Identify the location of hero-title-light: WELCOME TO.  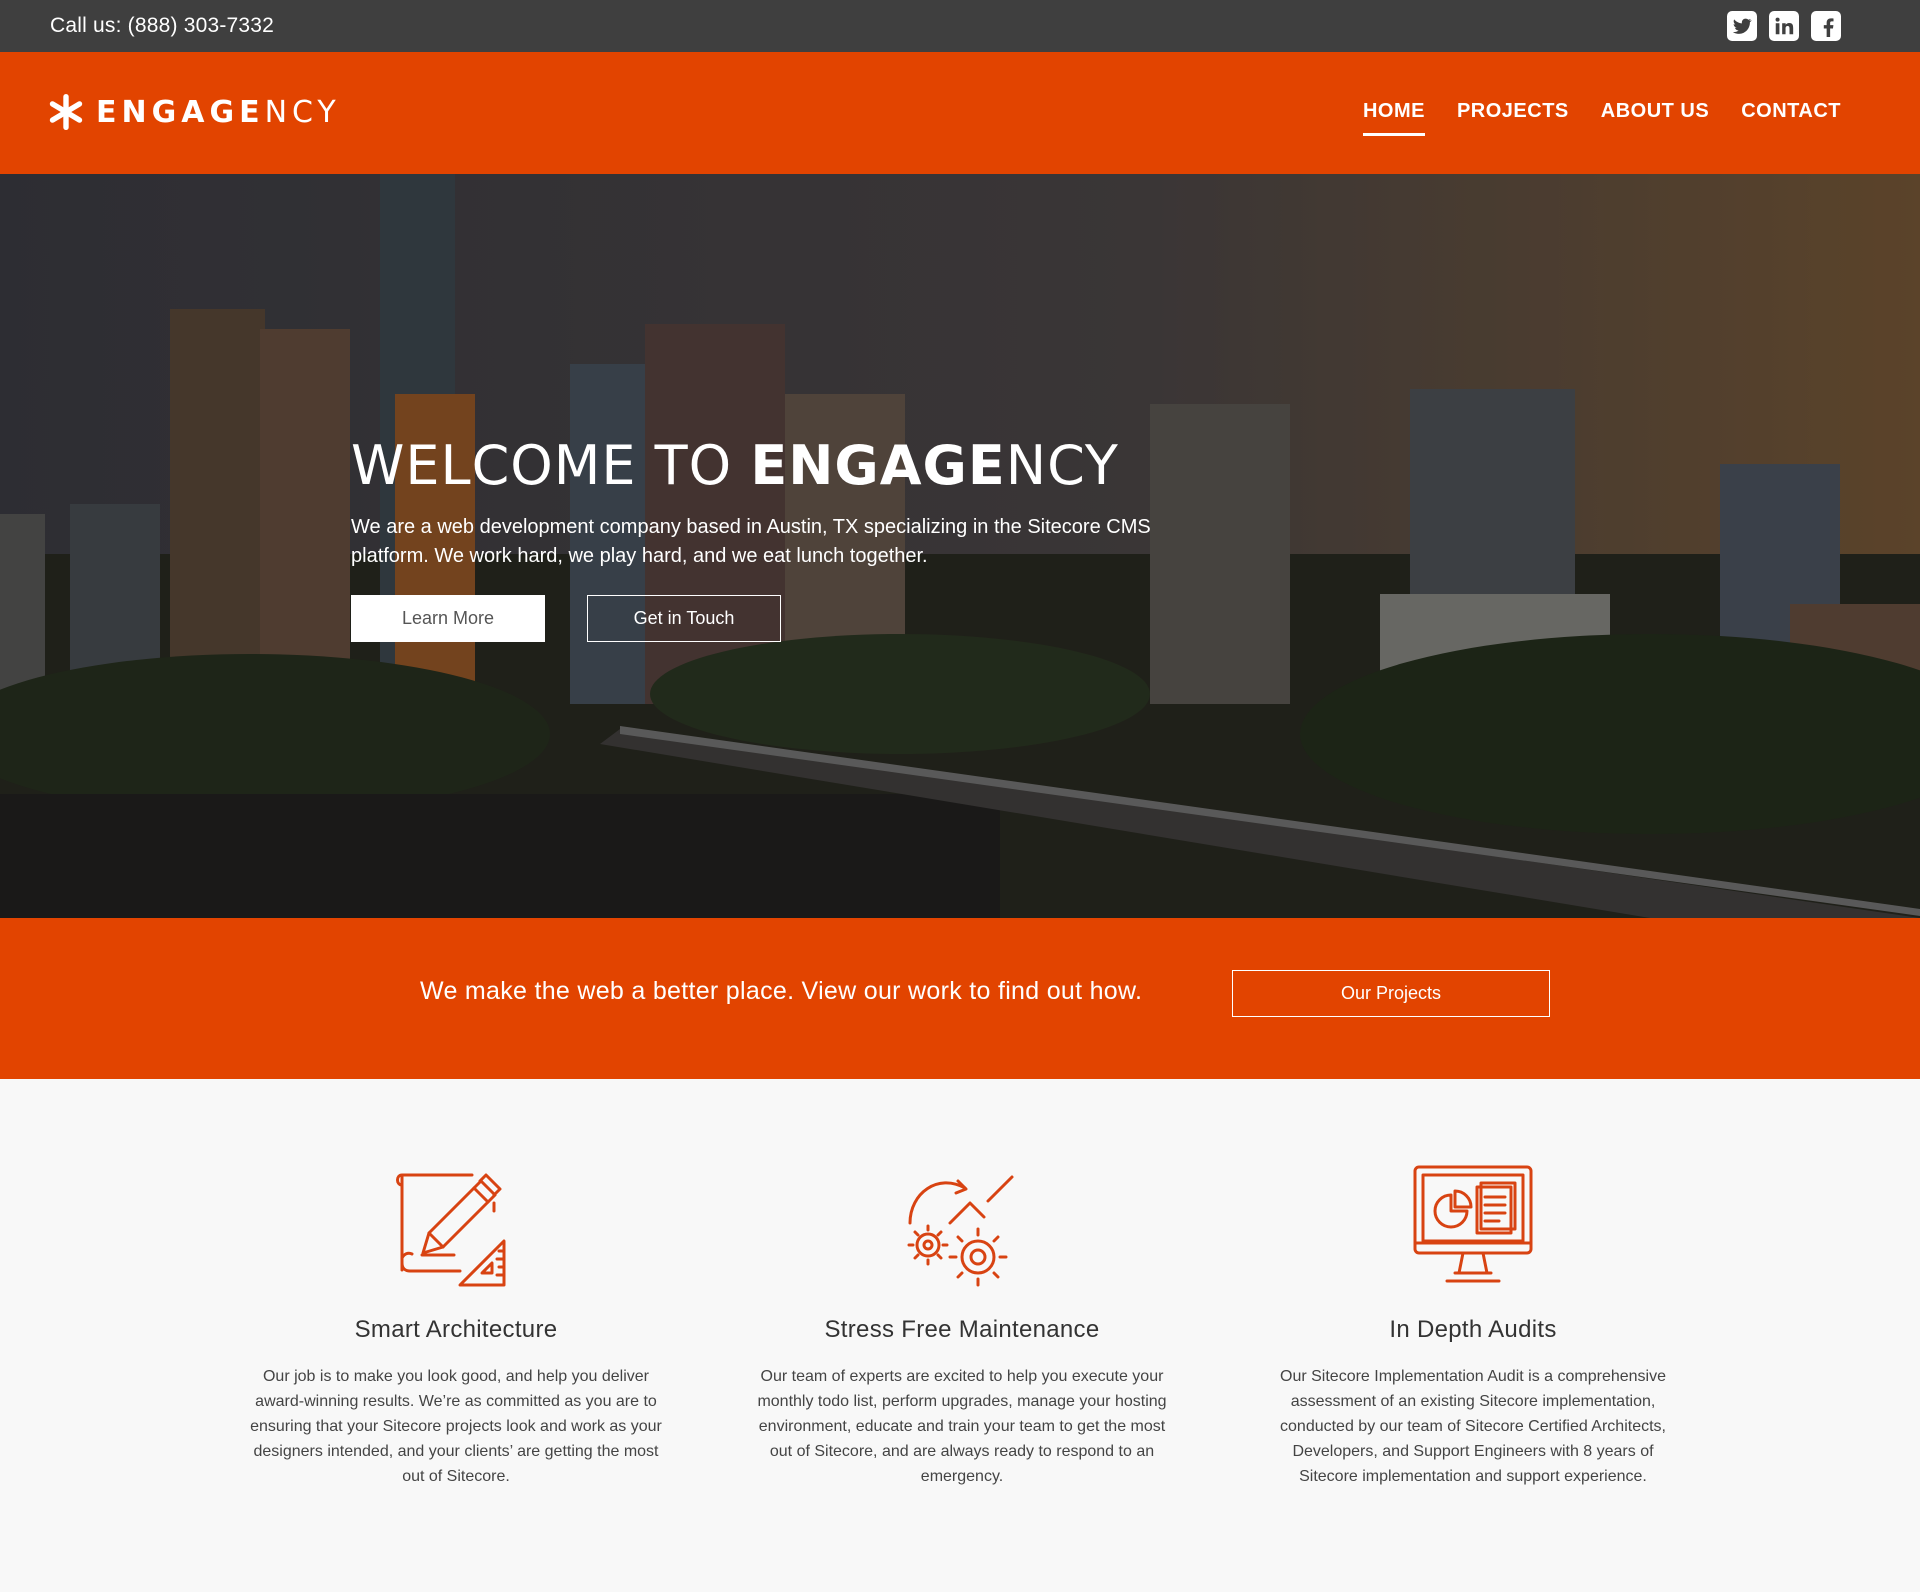
(551, 465).